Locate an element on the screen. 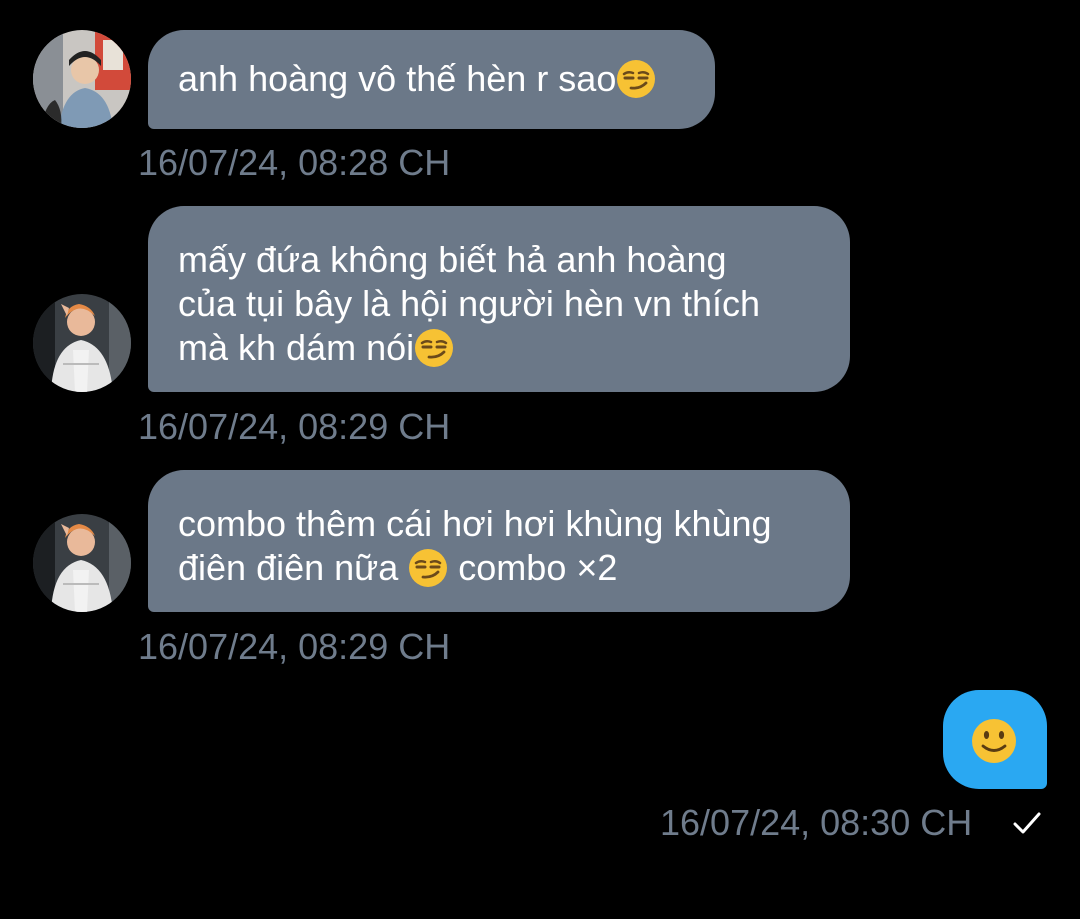  message-text: anh hoàng vô thế hèn r sao is located at coordinates (431, 79).